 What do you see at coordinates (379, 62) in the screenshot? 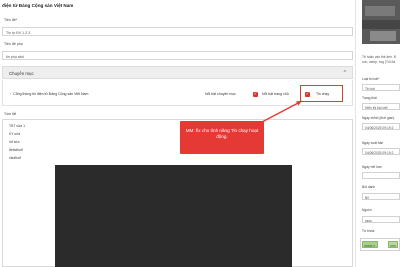
I see `upload-note-line2: con, webp, svg (Tối đa` at bounding box center [379, 62].